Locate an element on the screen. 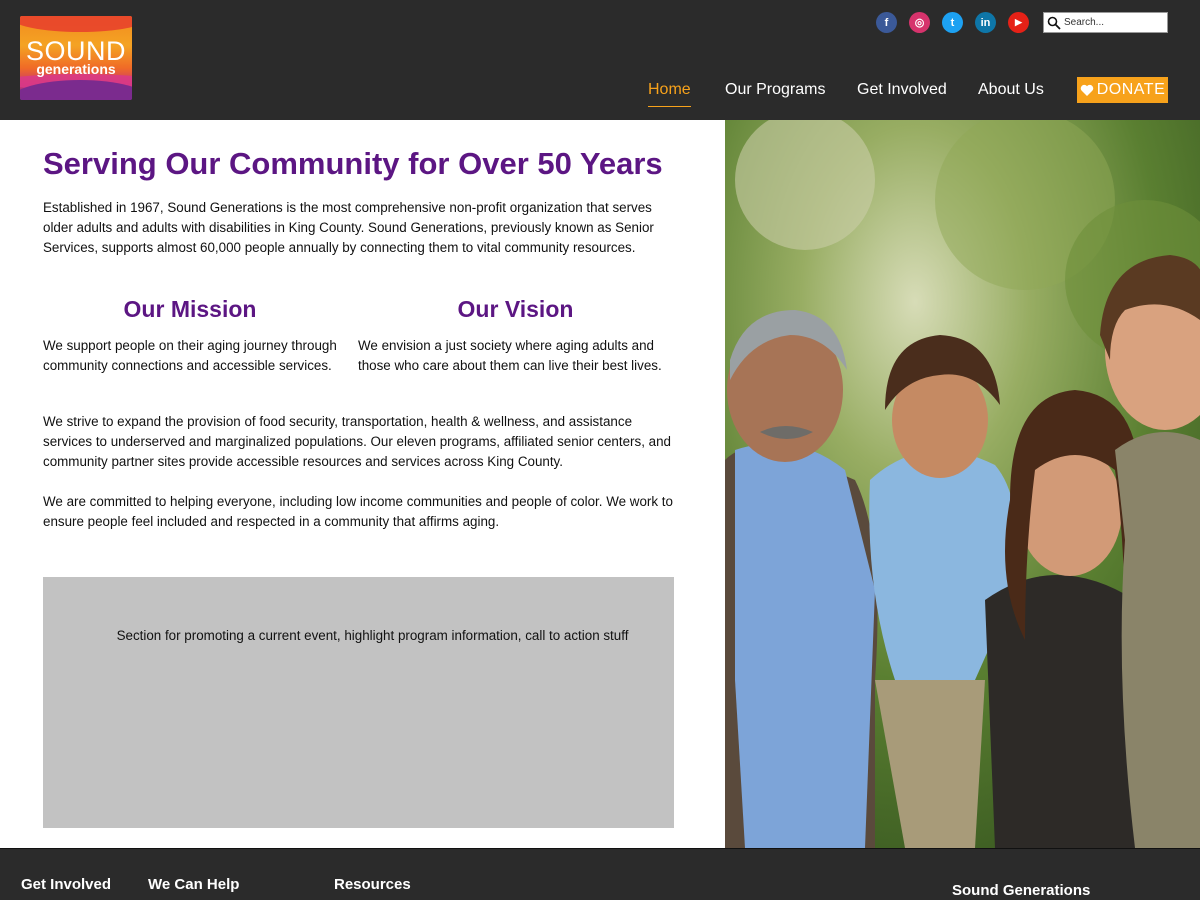 This screenshot has height=900, width=1200. footer-heading-we-can-help: We Can Help is located at coordinates (194, 884).